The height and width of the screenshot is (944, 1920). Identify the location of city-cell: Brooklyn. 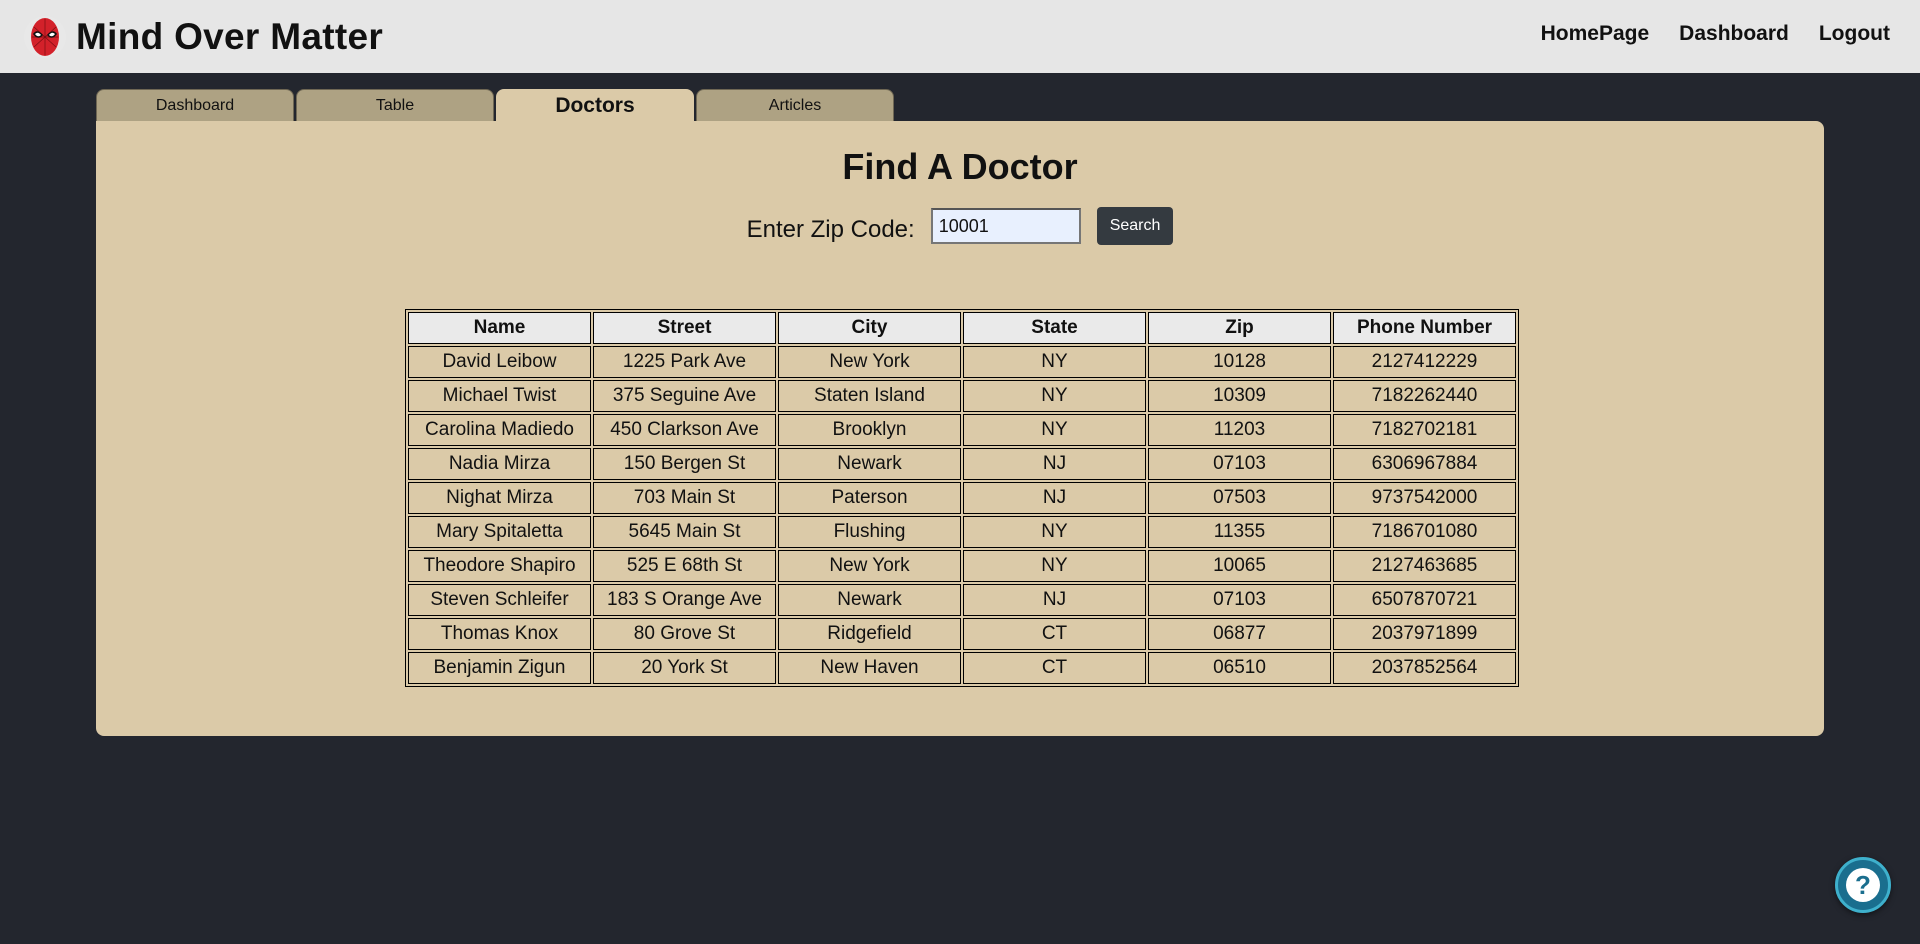
(869, 430).